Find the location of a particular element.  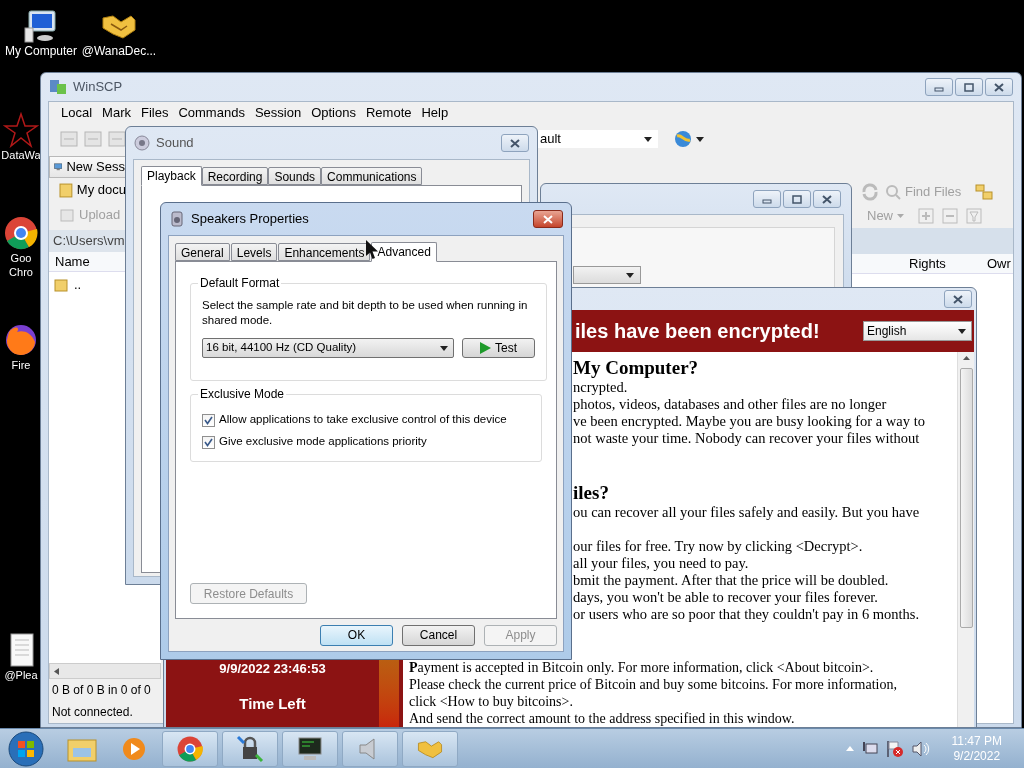

plus-icon is located at coordinates (926, 216).